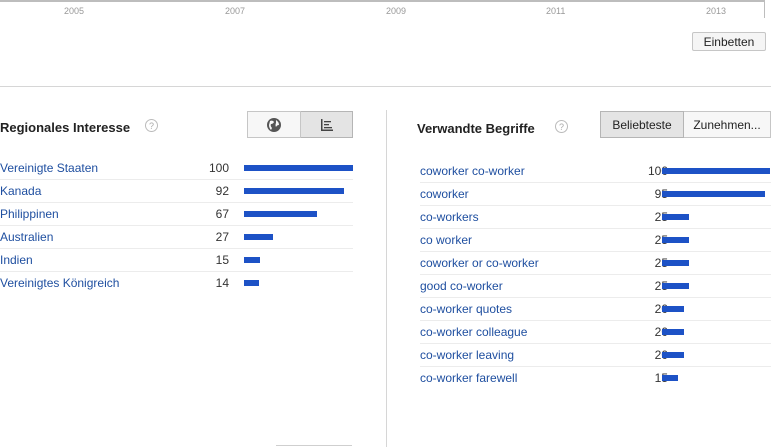  Describe the element at coordinates (176, 191) in the screenshot. I see `list-item: Kanada 92` at that location.